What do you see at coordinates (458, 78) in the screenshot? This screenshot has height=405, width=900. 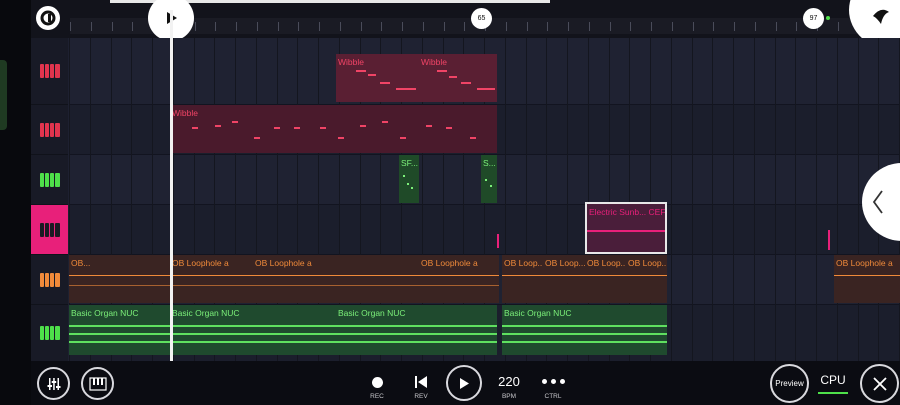 I see `clip-wibble-2: Wibble` at bounding box center [458, 78].